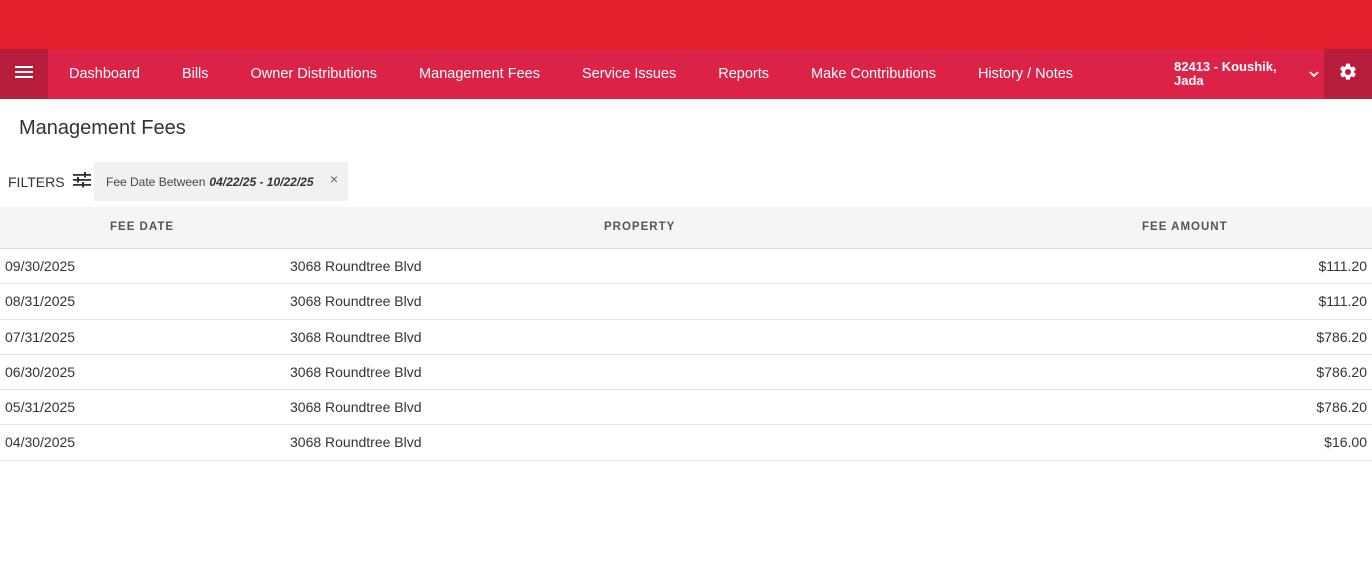 Image resolution: width=1372 pixels, height=579 pixels. What do you see at coordinates (1185, 227) in the screenshot?
I see `header-fee-amount: FEE AMOUNT` at bounding box center [1185, 227].